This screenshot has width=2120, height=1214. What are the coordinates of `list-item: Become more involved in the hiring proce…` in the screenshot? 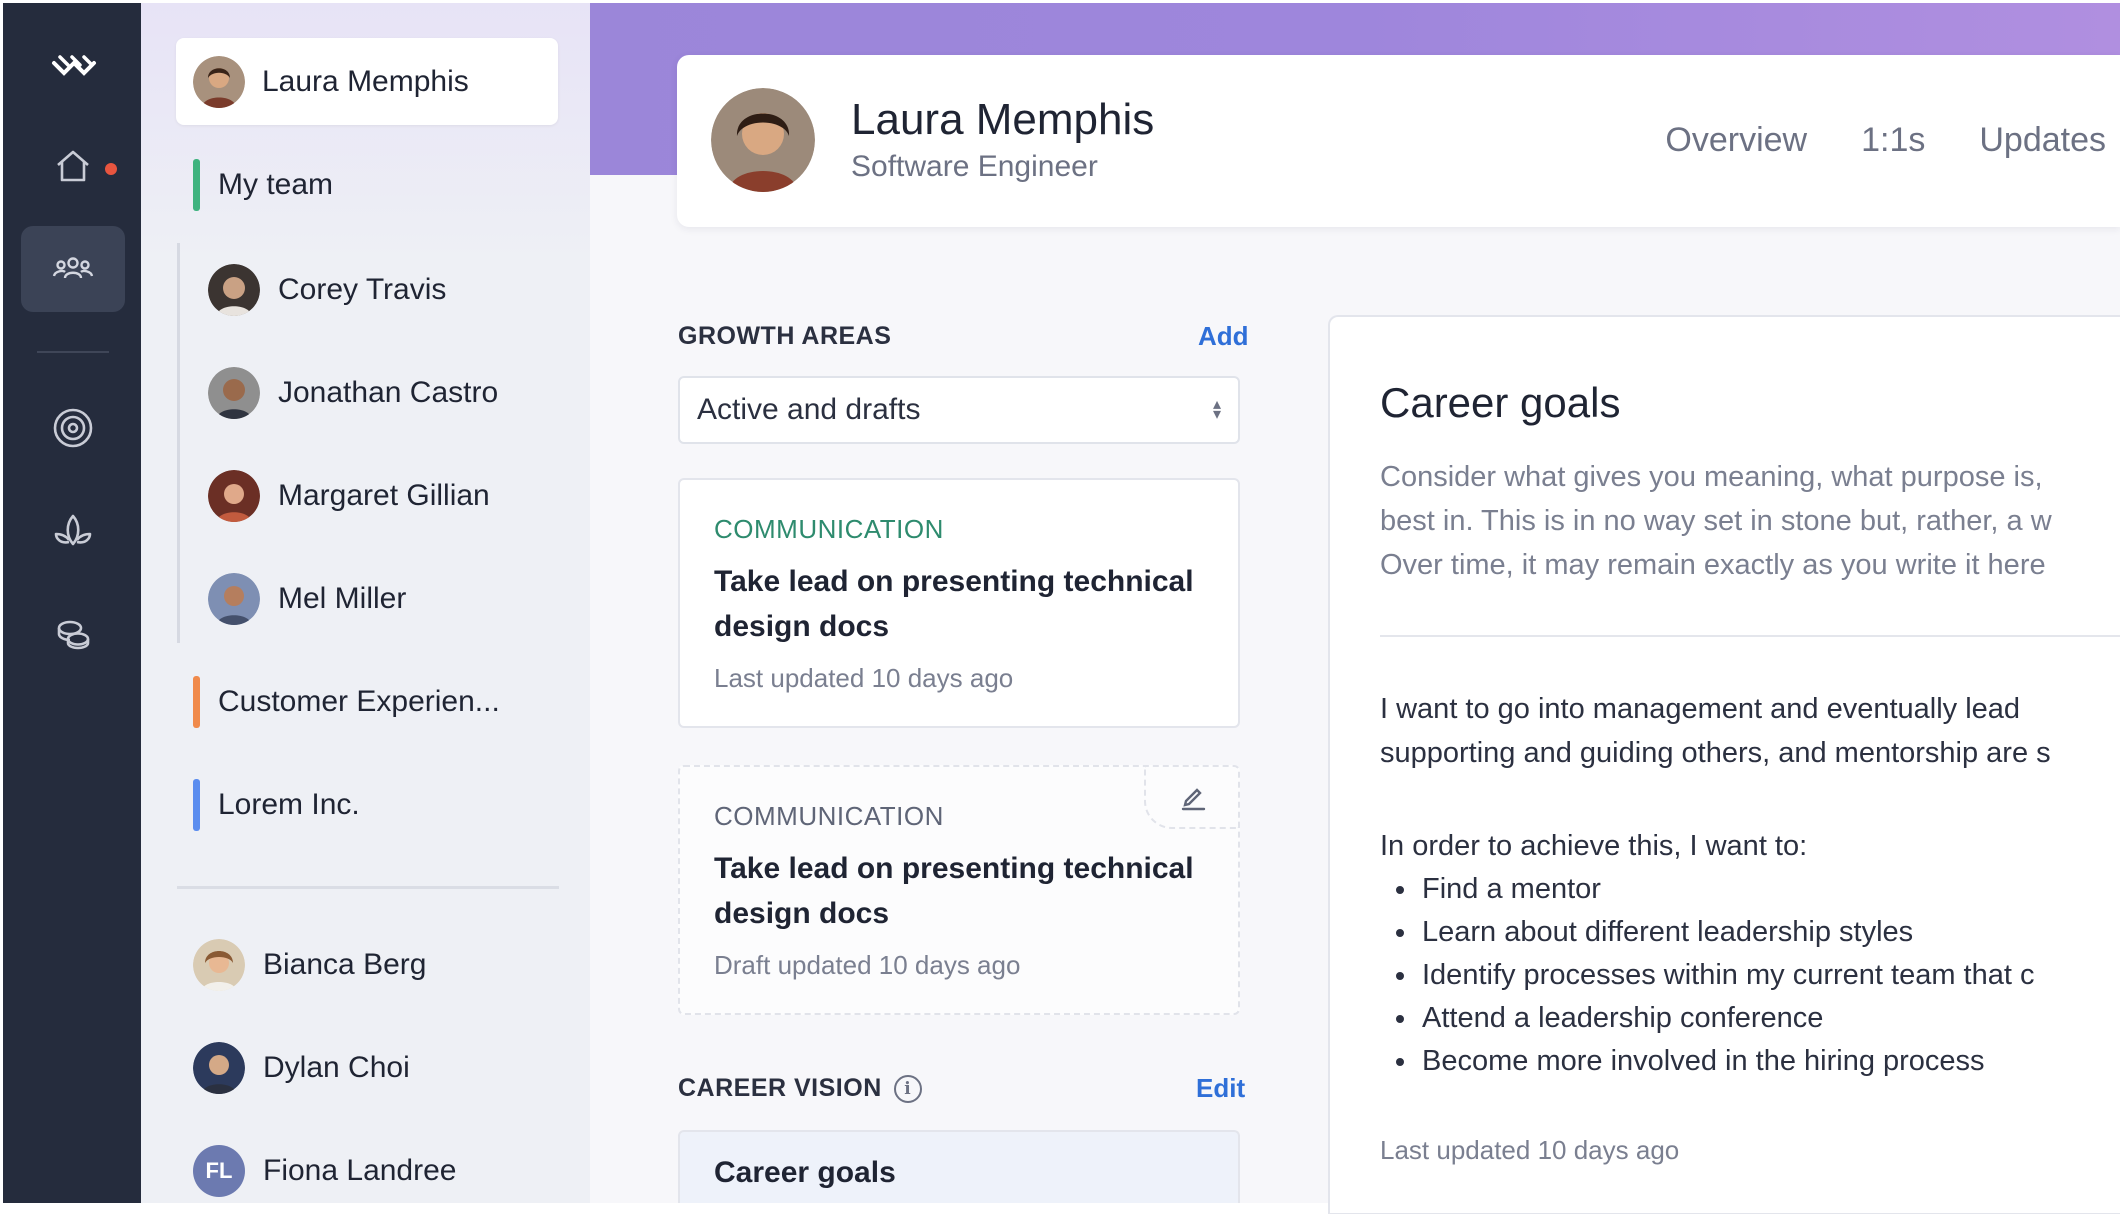 It's located at (1707, 1061).